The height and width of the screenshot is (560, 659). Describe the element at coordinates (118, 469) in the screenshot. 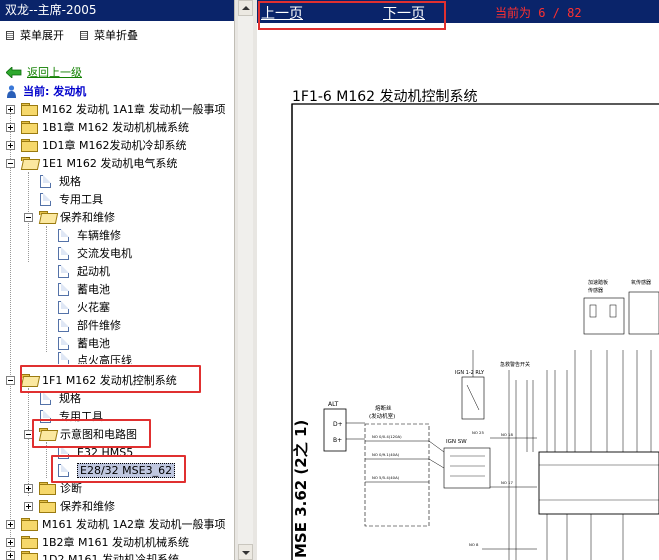

I see `highlight-box-selected` at that location.